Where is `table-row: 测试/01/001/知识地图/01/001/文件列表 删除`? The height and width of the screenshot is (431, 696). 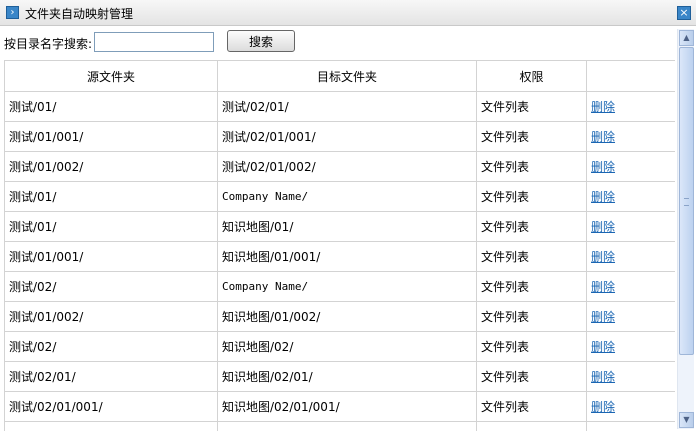 table-row: 测试/01/001/知识地图/01/001/文件列表 删除 is located at coordinates (339, 256).